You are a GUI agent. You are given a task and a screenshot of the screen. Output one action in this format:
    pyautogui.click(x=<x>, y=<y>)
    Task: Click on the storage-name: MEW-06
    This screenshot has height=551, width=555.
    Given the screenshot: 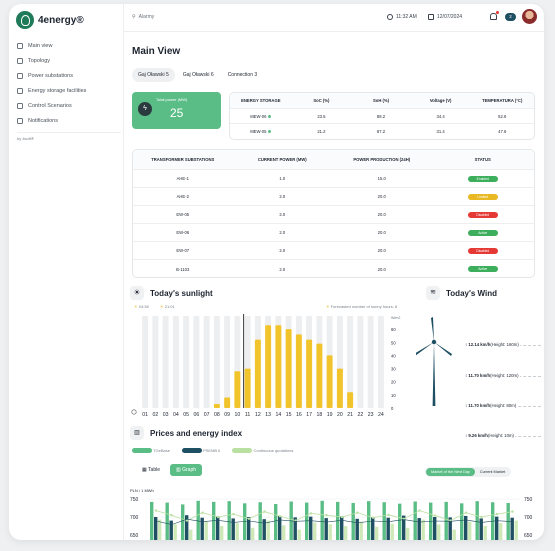 What is the action you would take?
    pyautogui.click(x=261, y=116)
    